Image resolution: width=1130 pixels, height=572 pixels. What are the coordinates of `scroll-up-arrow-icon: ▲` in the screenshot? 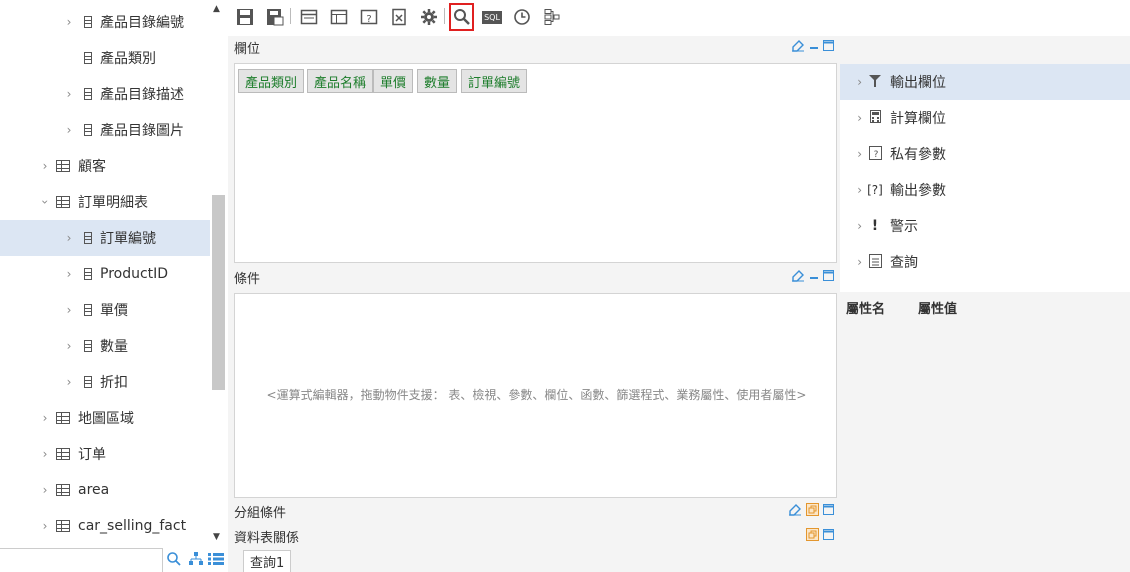 It's located at (216, 9).